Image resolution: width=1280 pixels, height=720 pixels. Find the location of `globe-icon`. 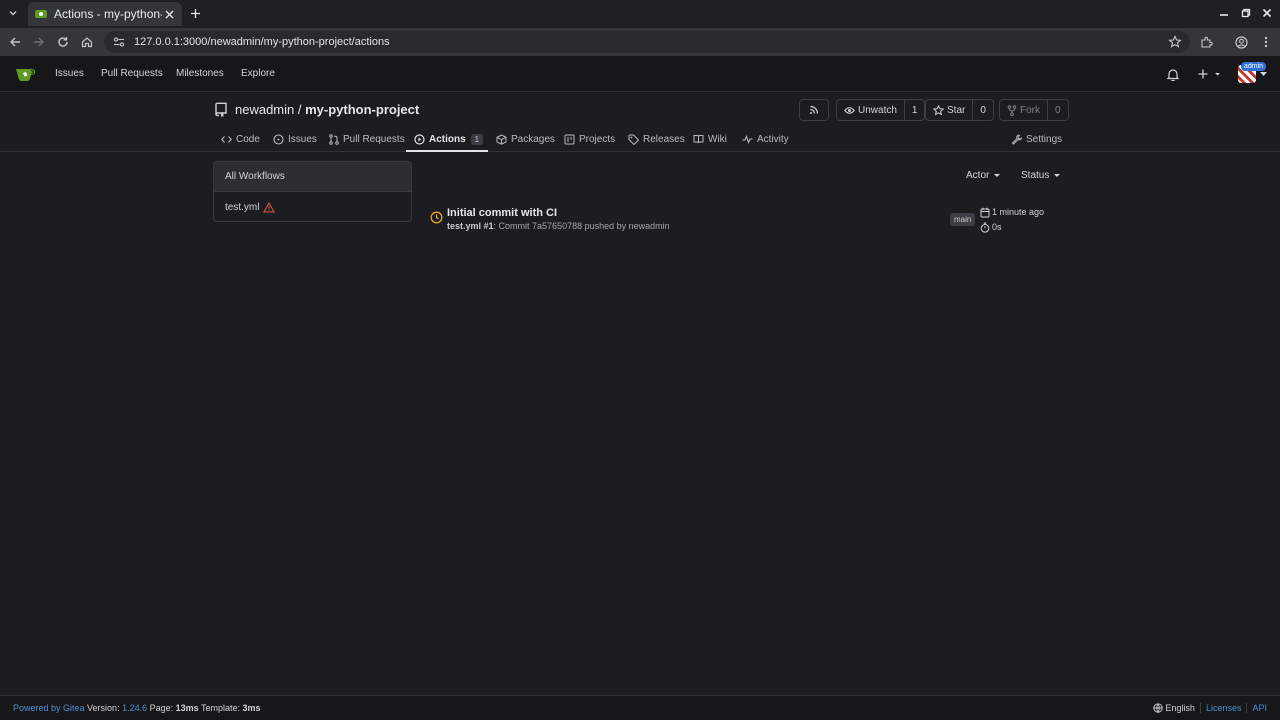

globe-icon is located at coordinates (1158, 708).